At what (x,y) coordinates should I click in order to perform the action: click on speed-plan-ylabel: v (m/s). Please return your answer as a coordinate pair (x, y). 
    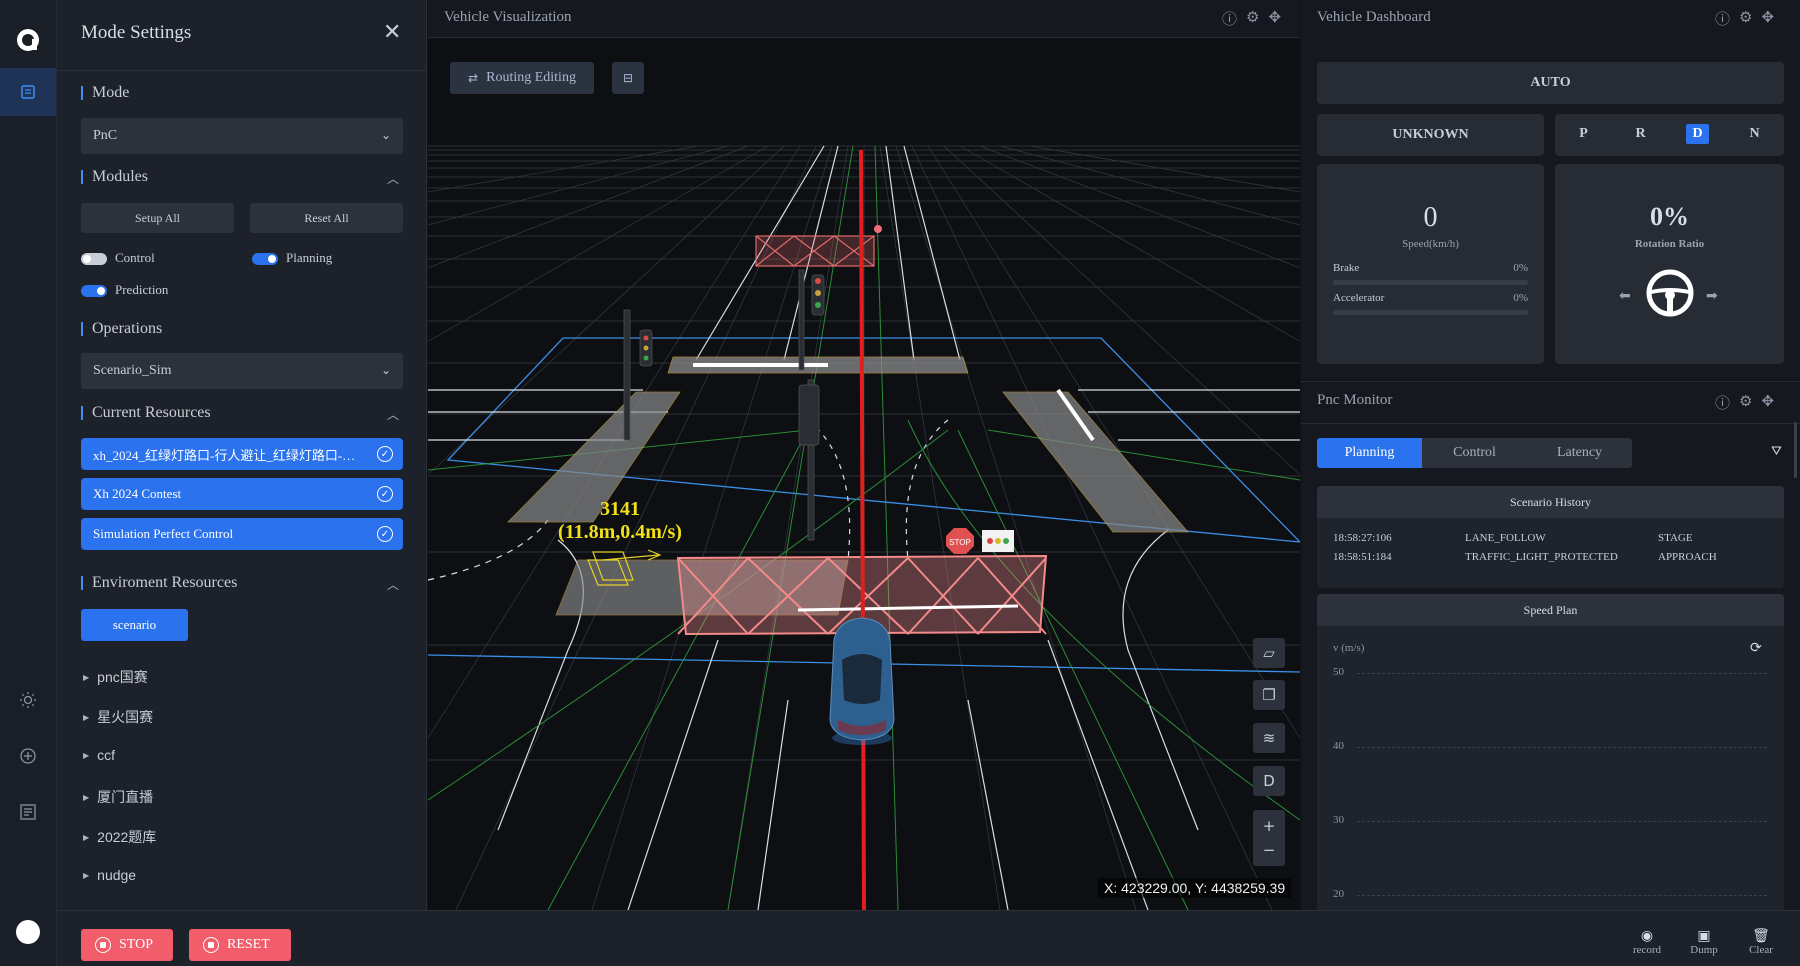
    Looking at the image, I should click on (1349, 648).